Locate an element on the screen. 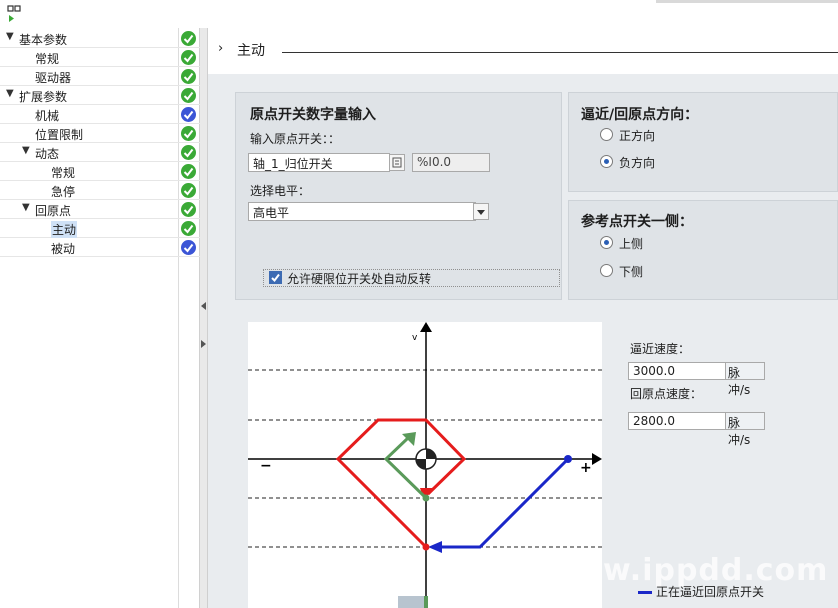  legend-label: 正在逼近回原点开关 is located at coordinates (710, 592).